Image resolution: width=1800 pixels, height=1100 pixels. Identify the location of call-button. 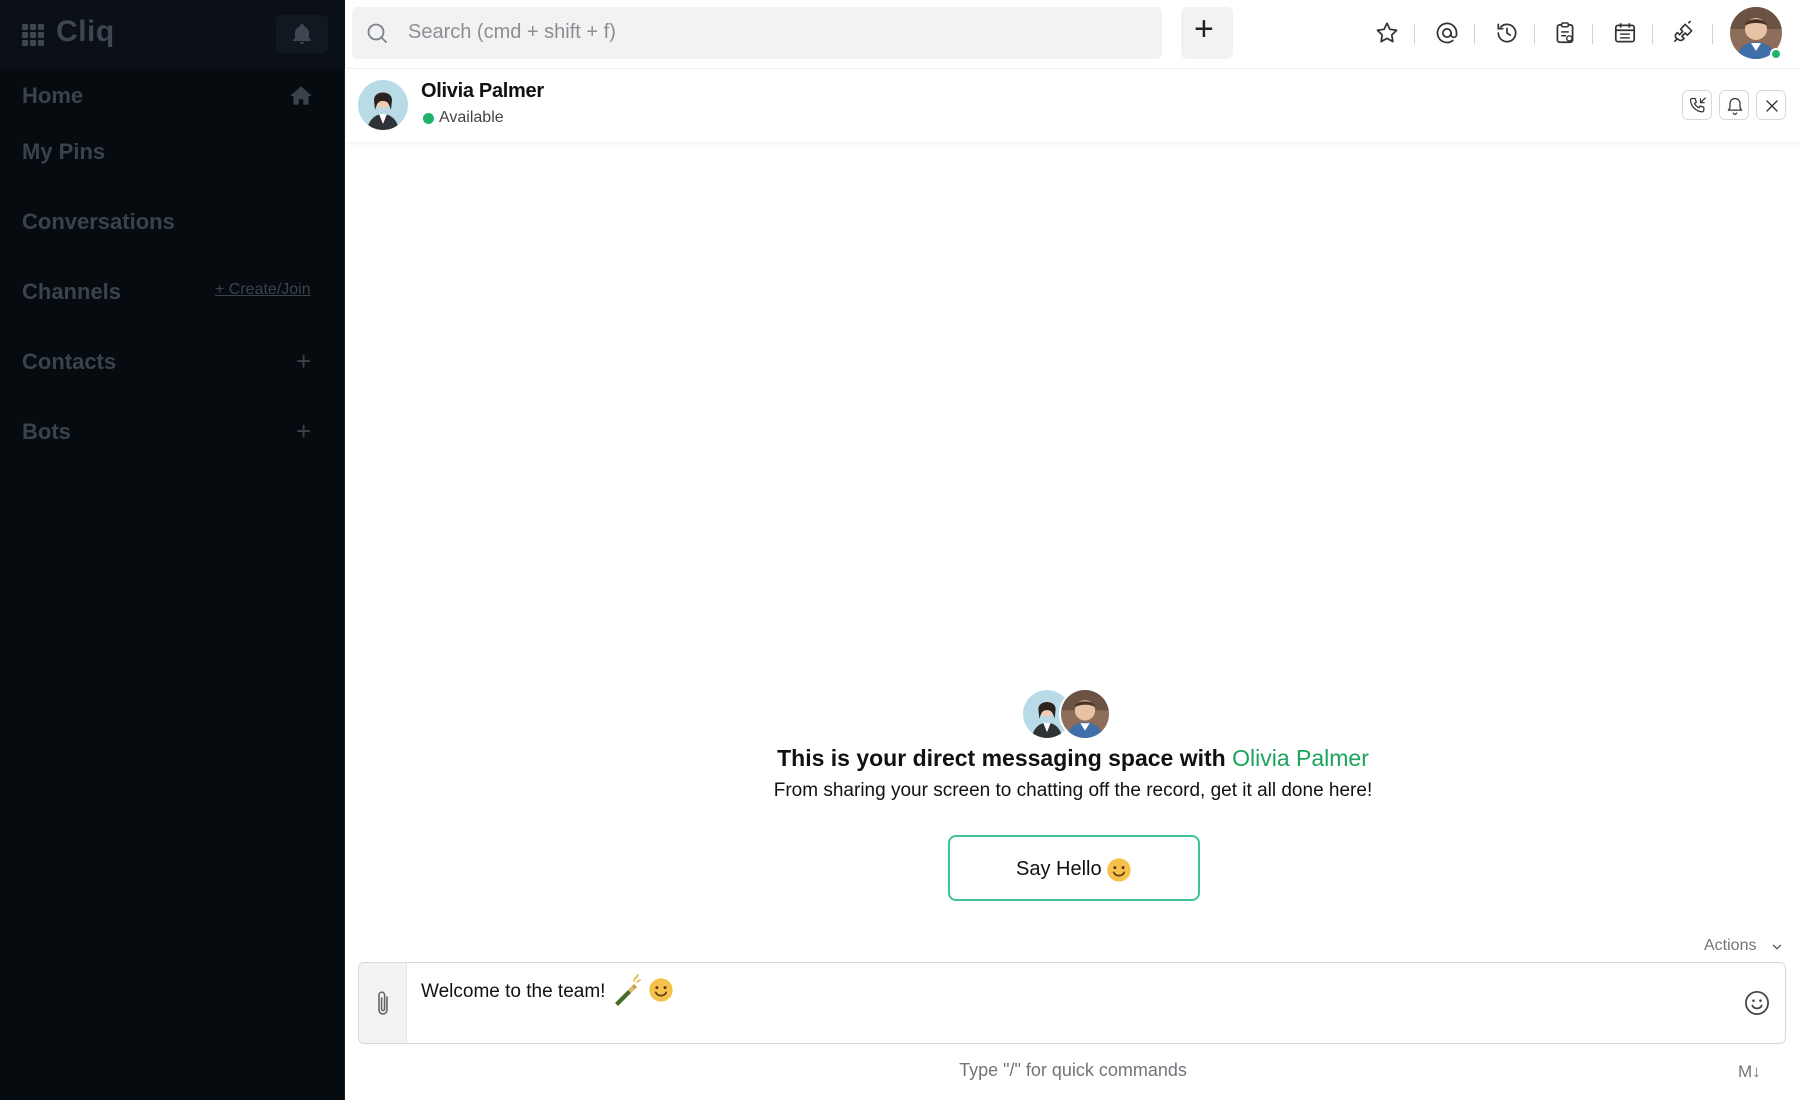
(1697, 105).